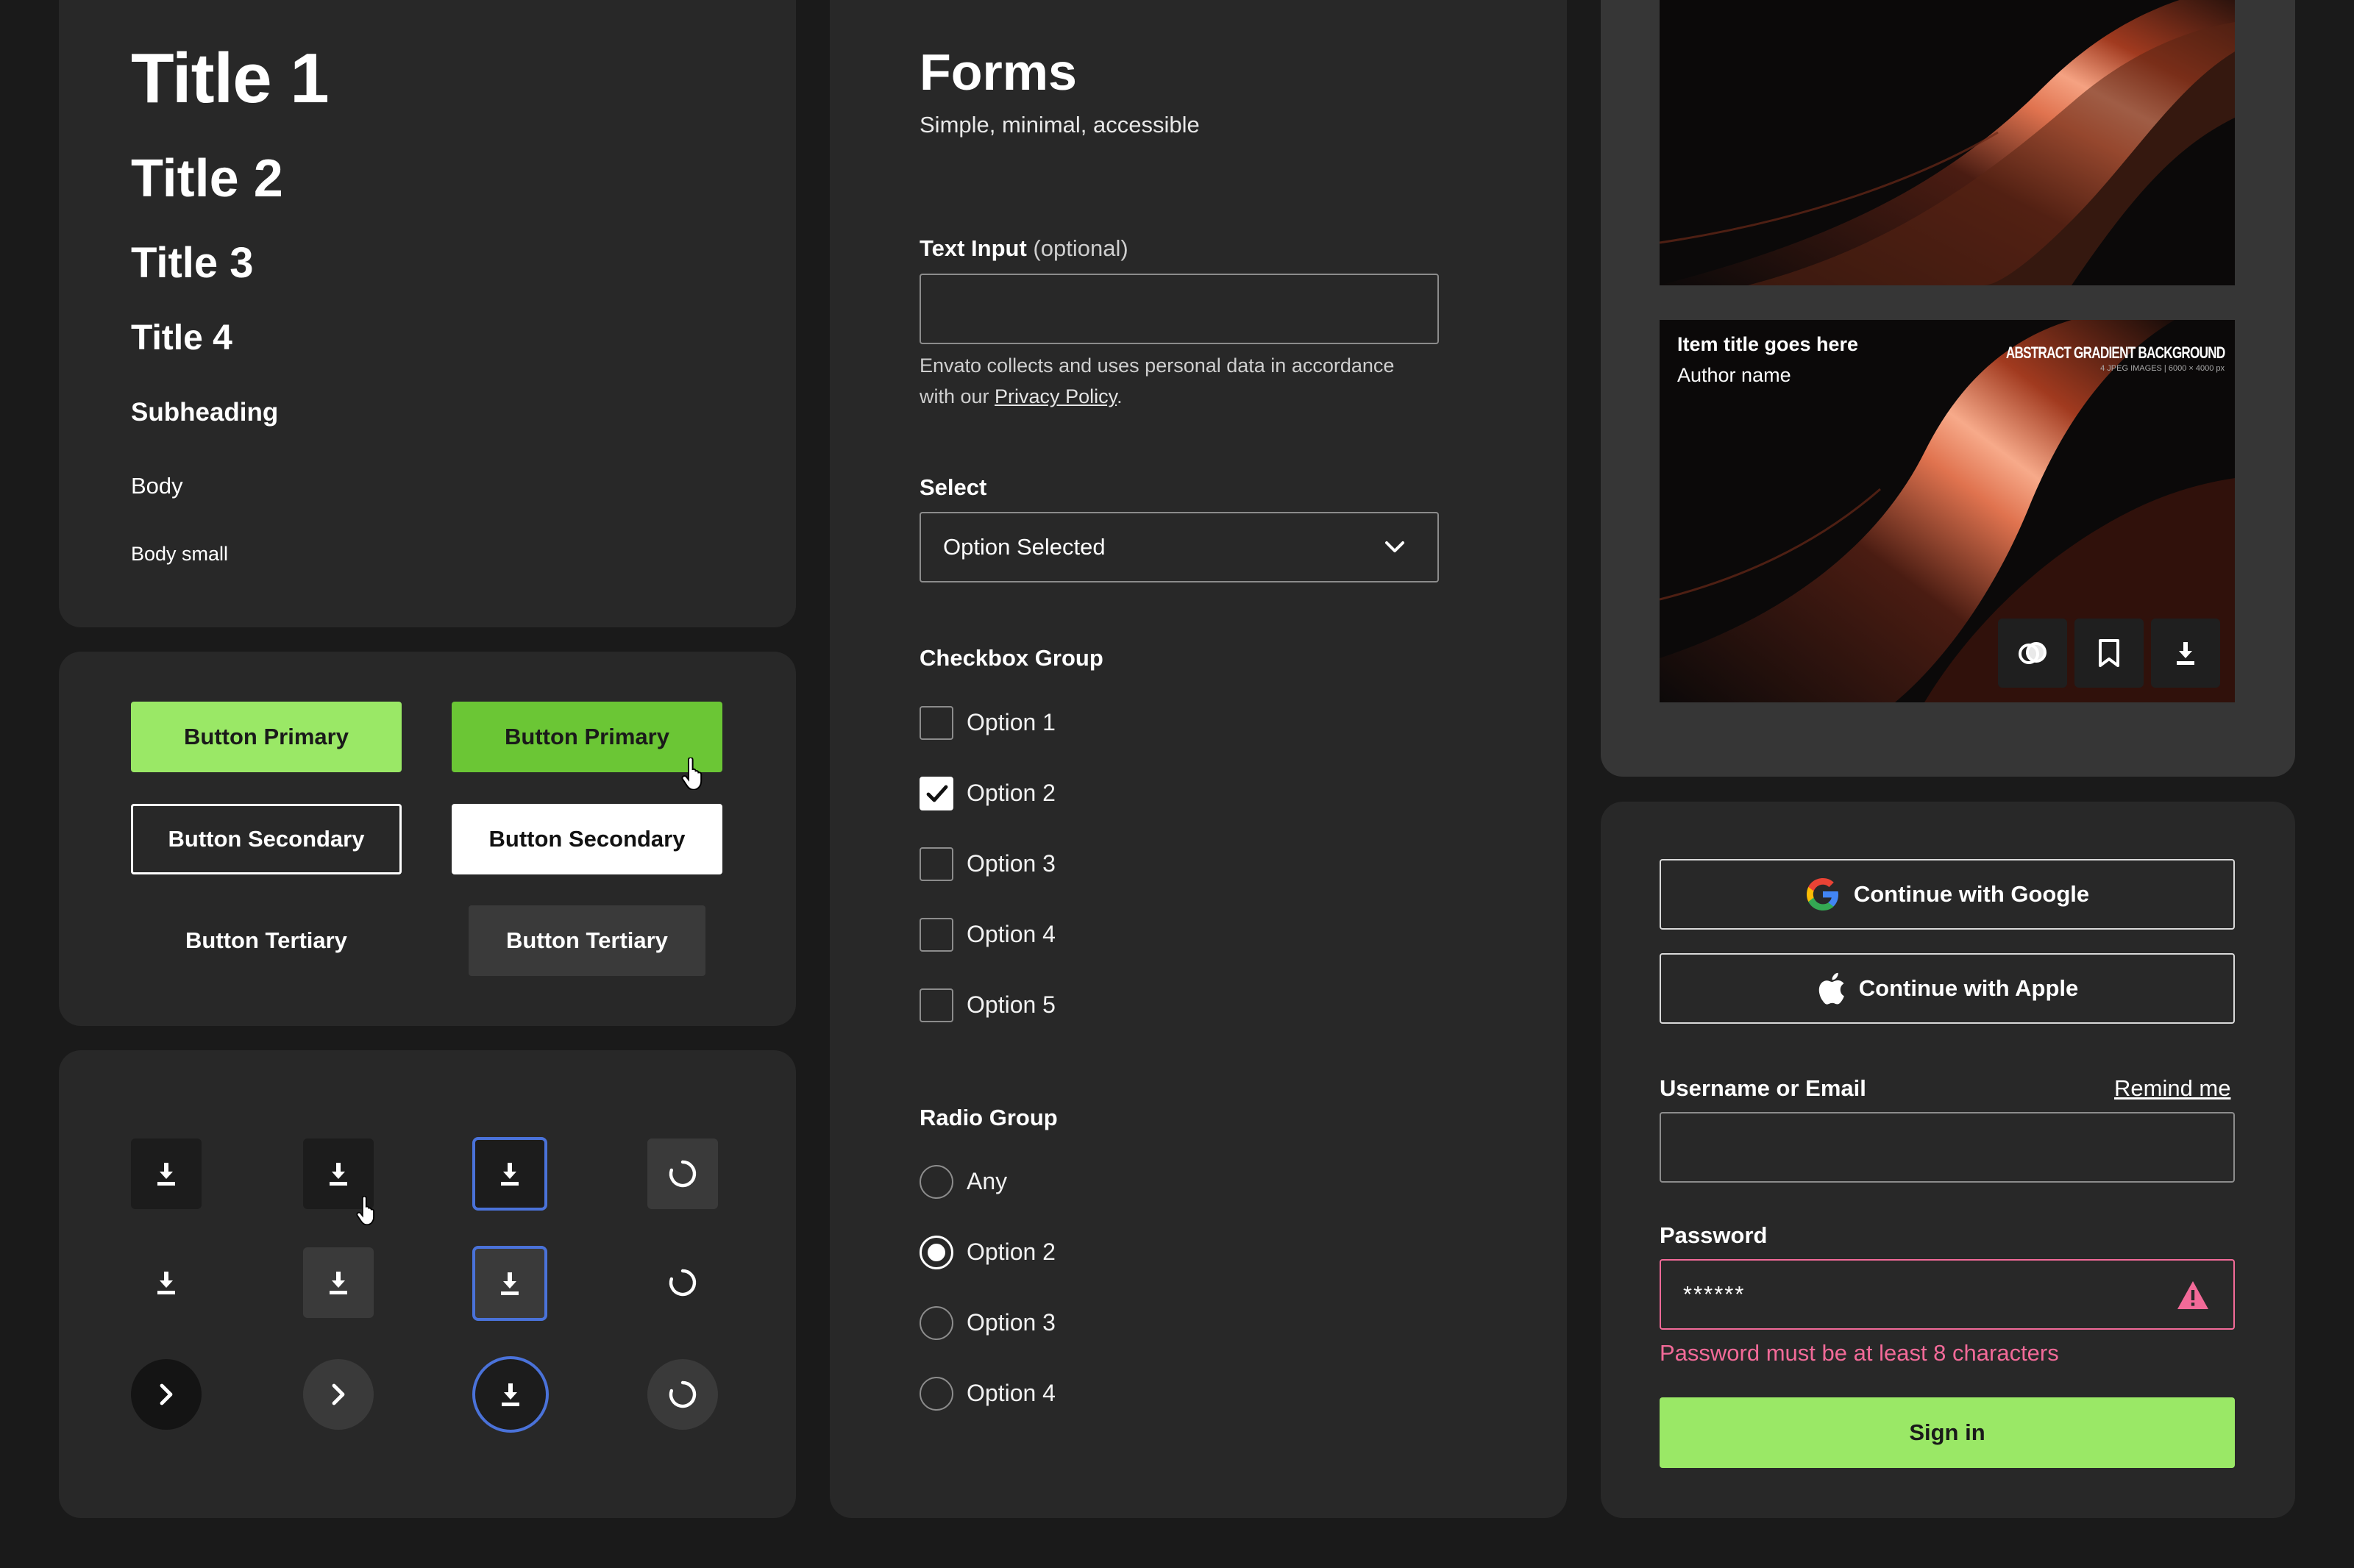 This screenshot has height=1568, width=2354. Describe the element at coordinates (1763, 1088) in the screenshot. I see `username-label: Username or Email` at that location.